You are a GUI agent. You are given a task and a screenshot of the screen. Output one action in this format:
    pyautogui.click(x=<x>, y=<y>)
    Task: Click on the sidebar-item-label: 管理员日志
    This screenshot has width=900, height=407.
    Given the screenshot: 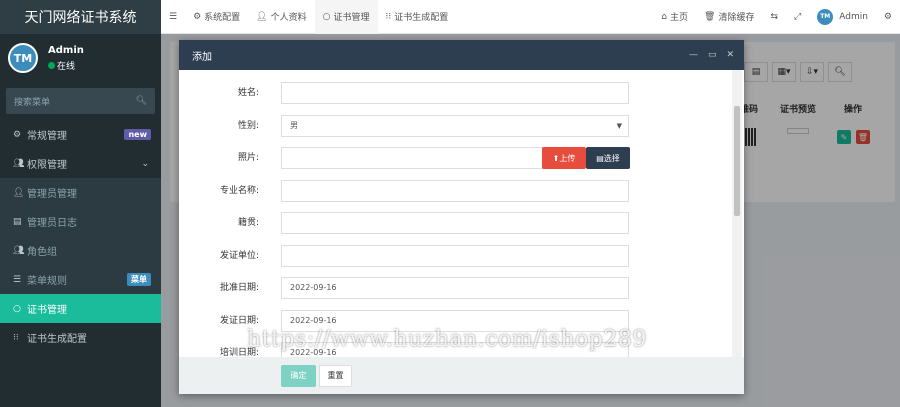 What is the action you would take?
    pyautogui.click(x=52, y=223)
    